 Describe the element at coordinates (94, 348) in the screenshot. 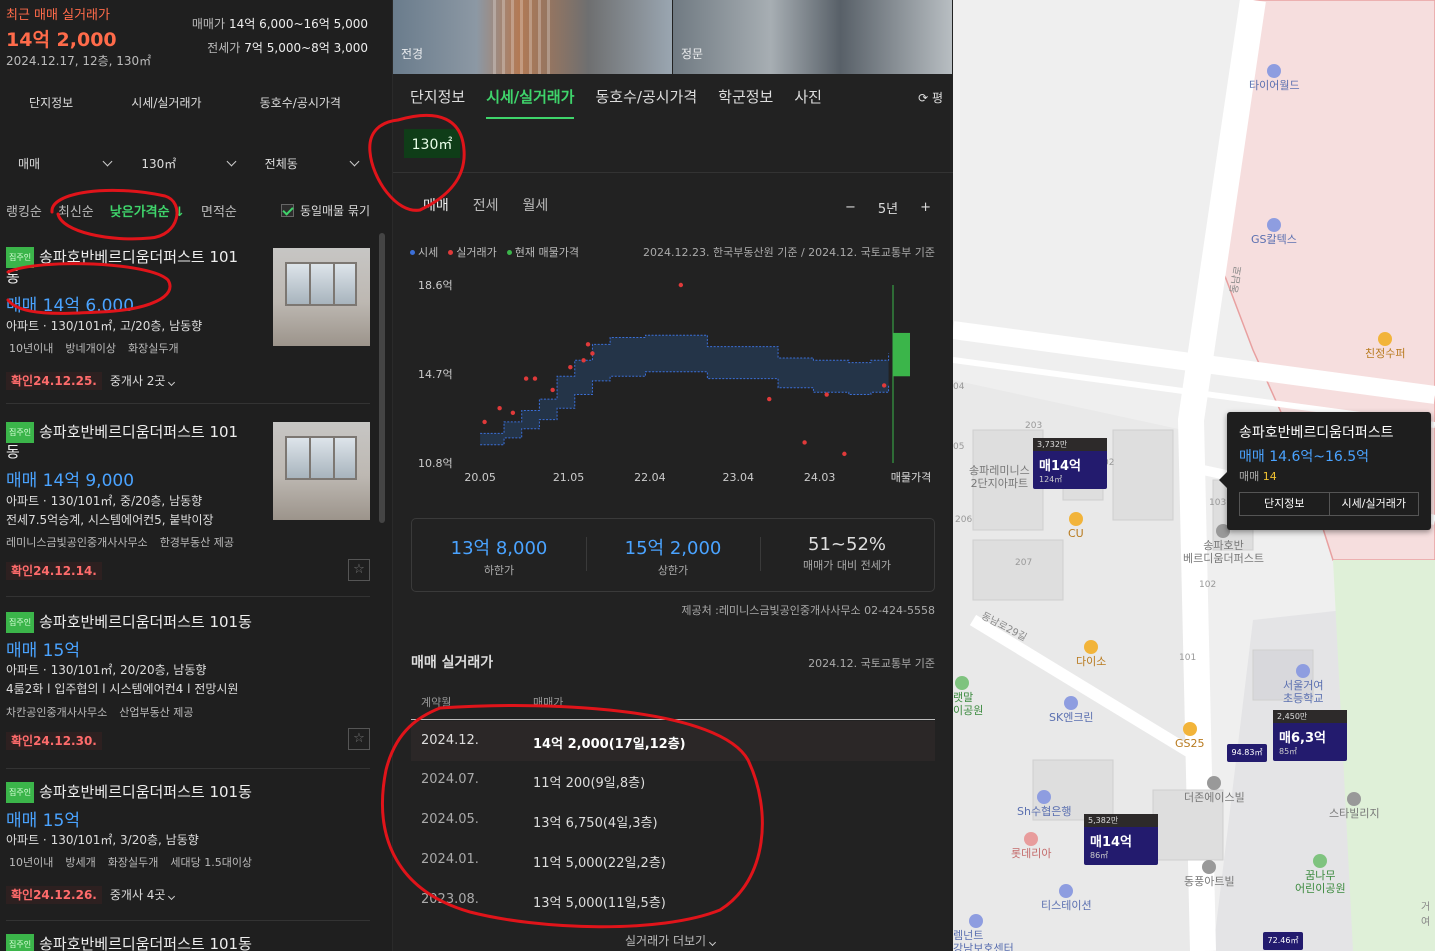

I see `listing-tags: 10년이내 방네개이상 화장실두개` at that location.